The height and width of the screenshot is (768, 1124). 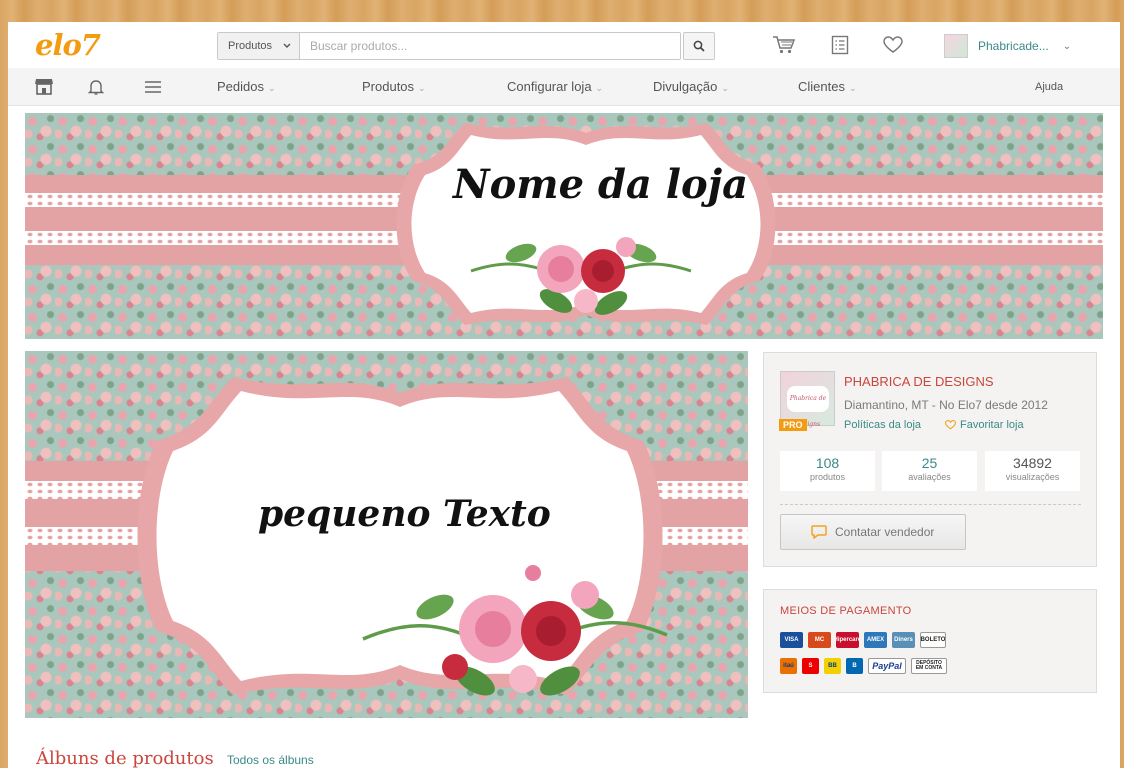 What do you see at coordinates (827, 477) in the screenshot?
I see `stat-label: produtos` at bounding box center [827, 477].